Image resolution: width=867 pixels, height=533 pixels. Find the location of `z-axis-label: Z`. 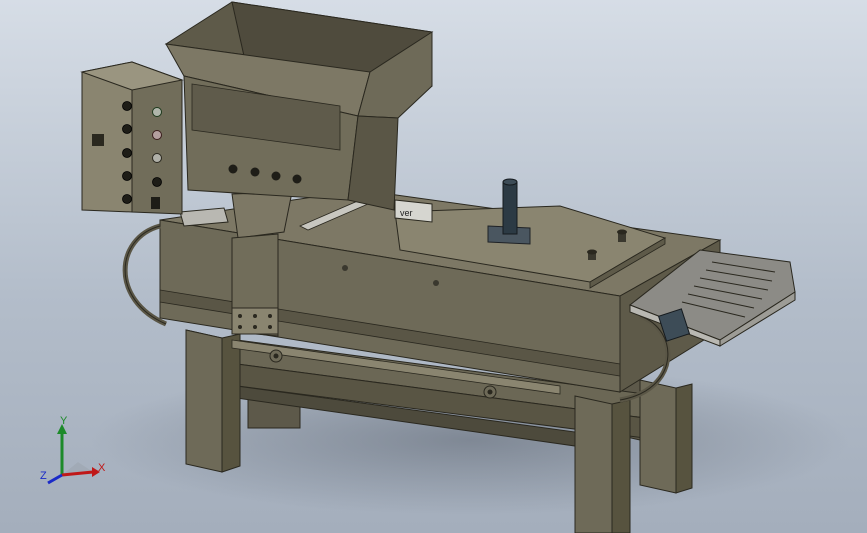

z-axis-label: Z is located at coordinates (43, 476).